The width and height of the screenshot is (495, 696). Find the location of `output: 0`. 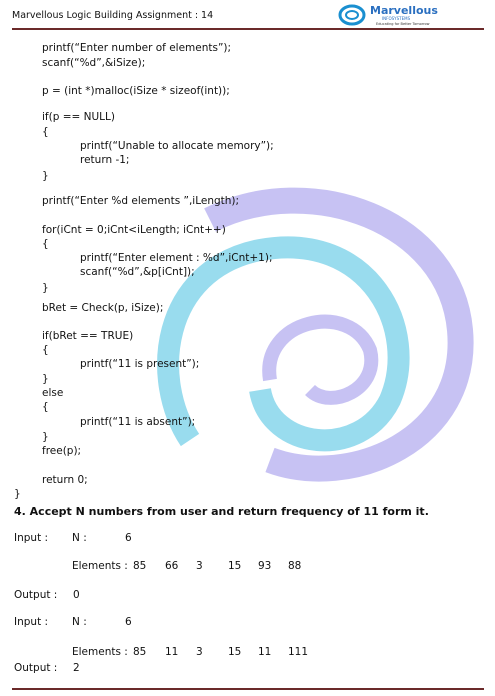

output: 0 is located at coordinates (76, 595).